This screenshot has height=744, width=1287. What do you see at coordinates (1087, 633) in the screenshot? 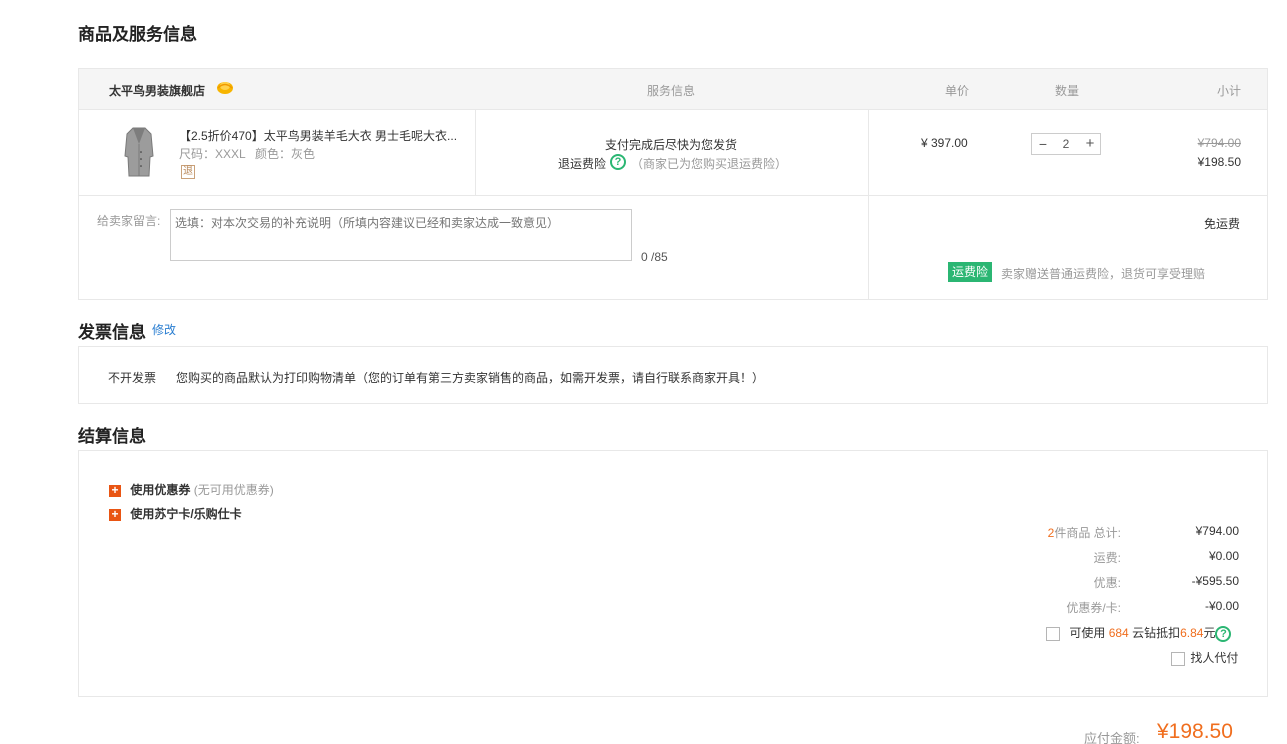
I see `yunzuan-pre: 可使用` at bounding box center [1087, 633].